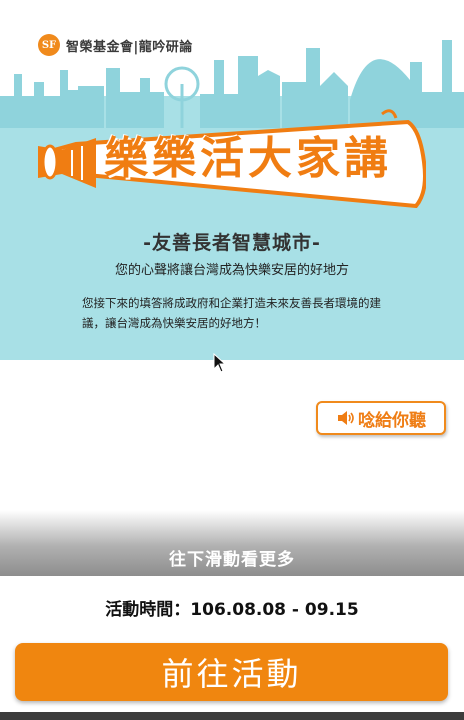  What do you see at coordinates (231, 270) in the screenshot?
I see `tagline: 您的心聲將讓台灣成為快樂安居的好地方` at bounding box center [231, 270].